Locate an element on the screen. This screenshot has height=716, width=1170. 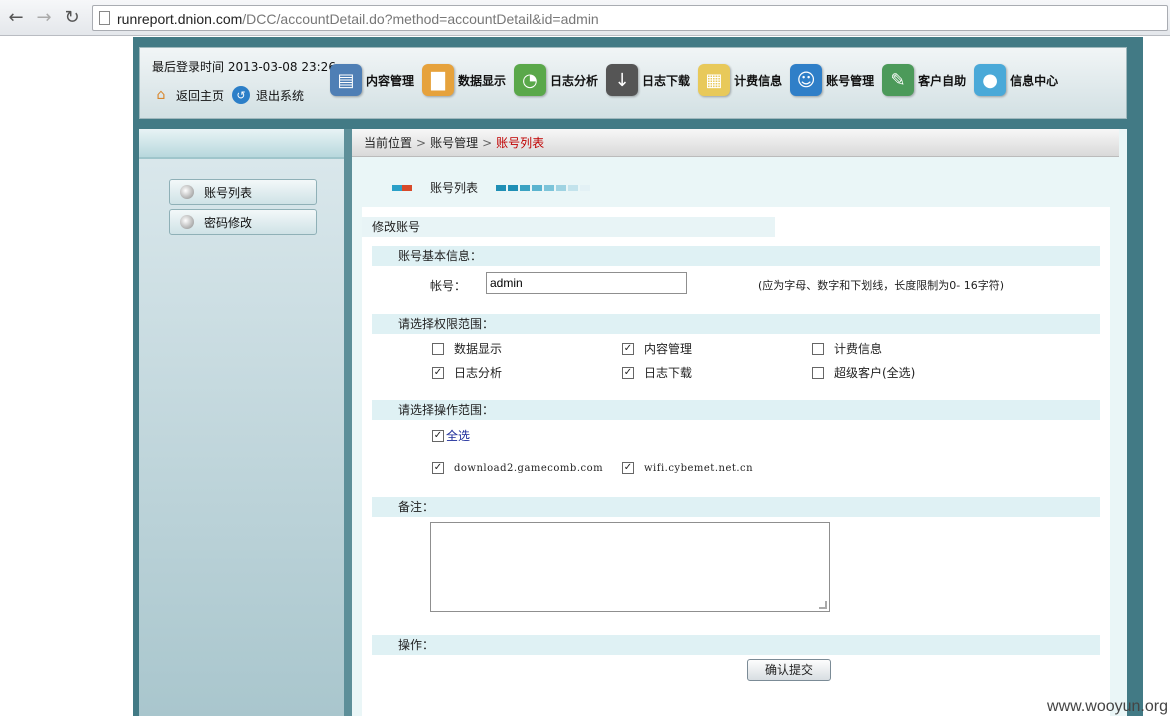
quick-links: ⌂ 返回主页 ↺ 退出系统 is located at coordinates (232, 95).